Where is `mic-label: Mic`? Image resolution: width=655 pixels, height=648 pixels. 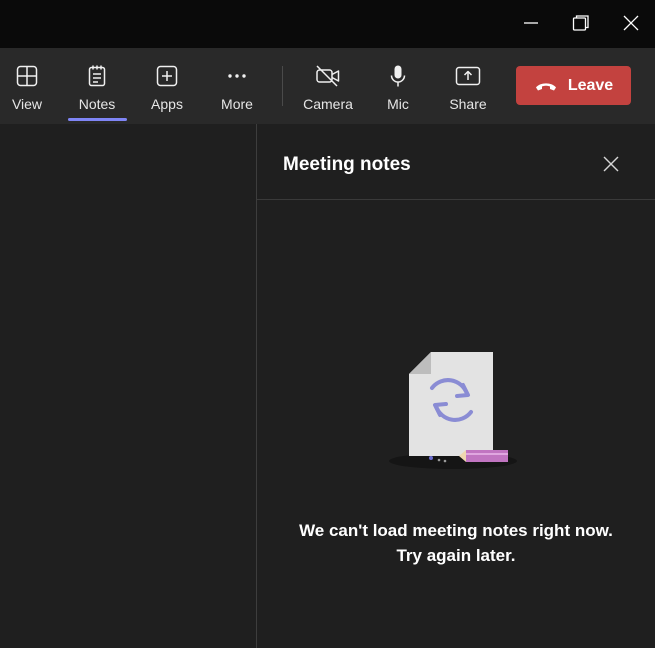
mic-label: Mic is located at coordinates (398, 104).